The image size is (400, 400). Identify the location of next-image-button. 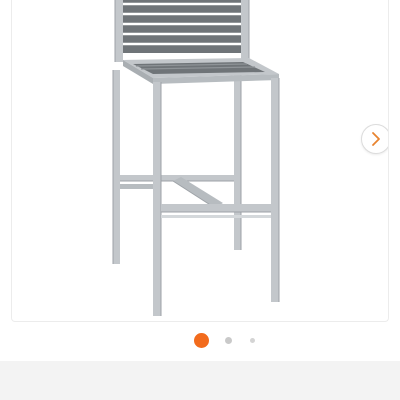
(374, 139).